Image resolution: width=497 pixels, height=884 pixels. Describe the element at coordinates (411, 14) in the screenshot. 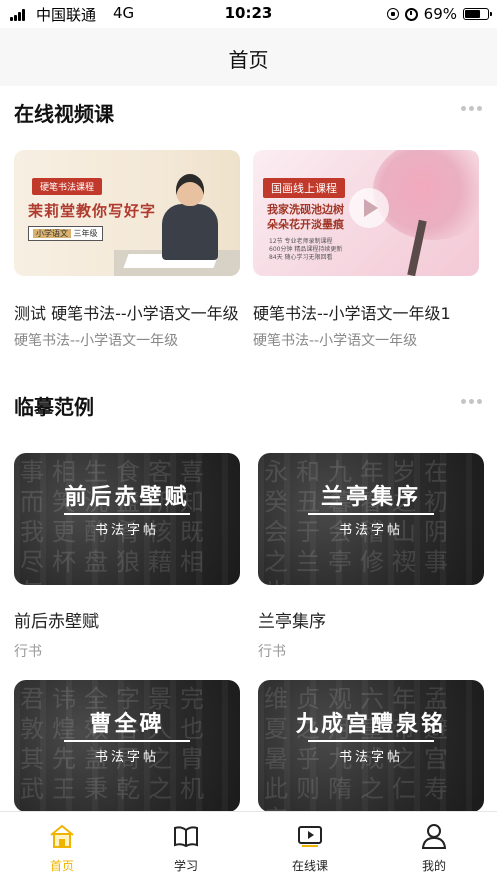

I see `alarm-icon` at that location.